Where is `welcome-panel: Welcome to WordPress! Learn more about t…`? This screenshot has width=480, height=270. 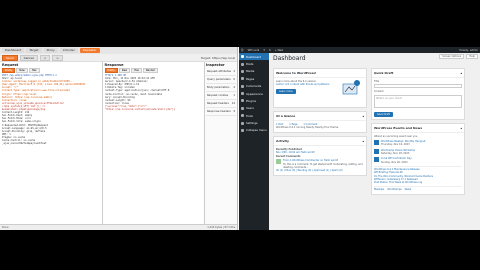
welcome-panel: Welcome to WordPress! Learn more about t… is located at coordinates (320, 88).